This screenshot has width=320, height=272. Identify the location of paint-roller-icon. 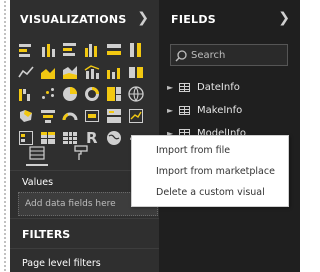
(81, 152).